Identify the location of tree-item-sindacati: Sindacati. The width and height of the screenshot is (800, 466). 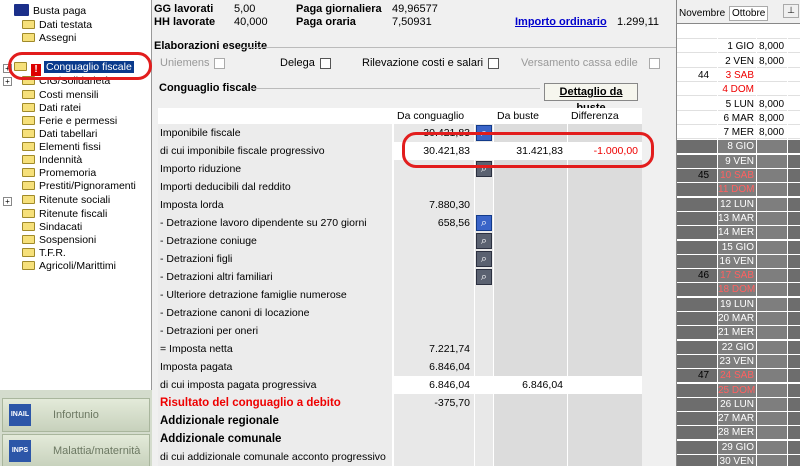
(52, 227).